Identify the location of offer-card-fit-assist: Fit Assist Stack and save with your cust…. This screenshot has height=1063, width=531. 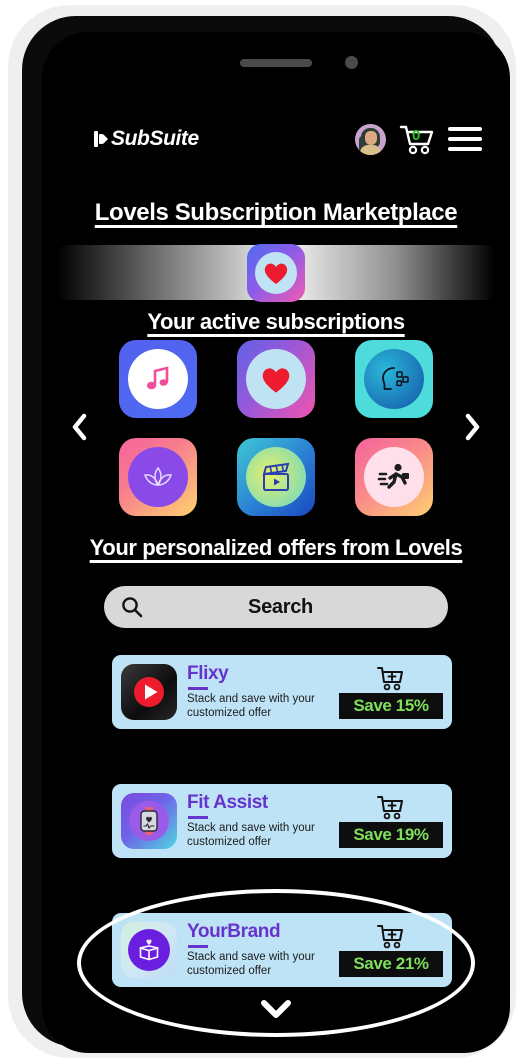
(282, 821).